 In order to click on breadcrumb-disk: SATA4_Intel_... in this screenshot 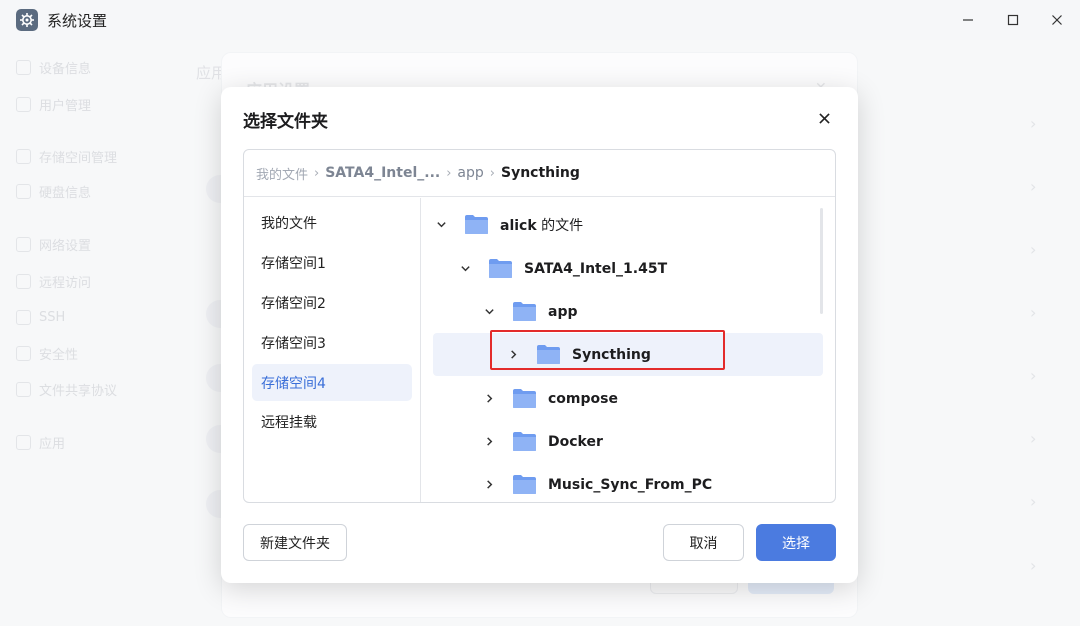, I will do `click(382, 173)`.